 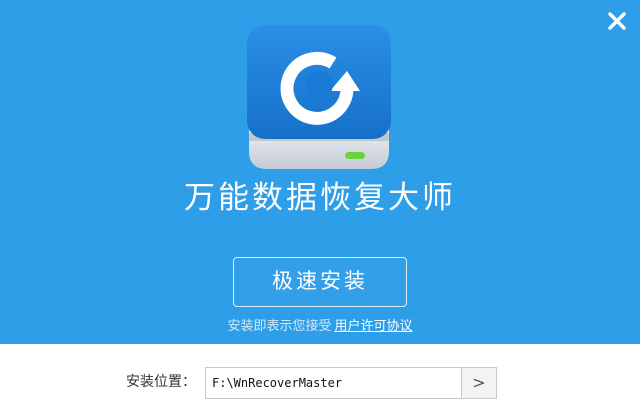 I want to click on close-button, so click(x=617, y=21).